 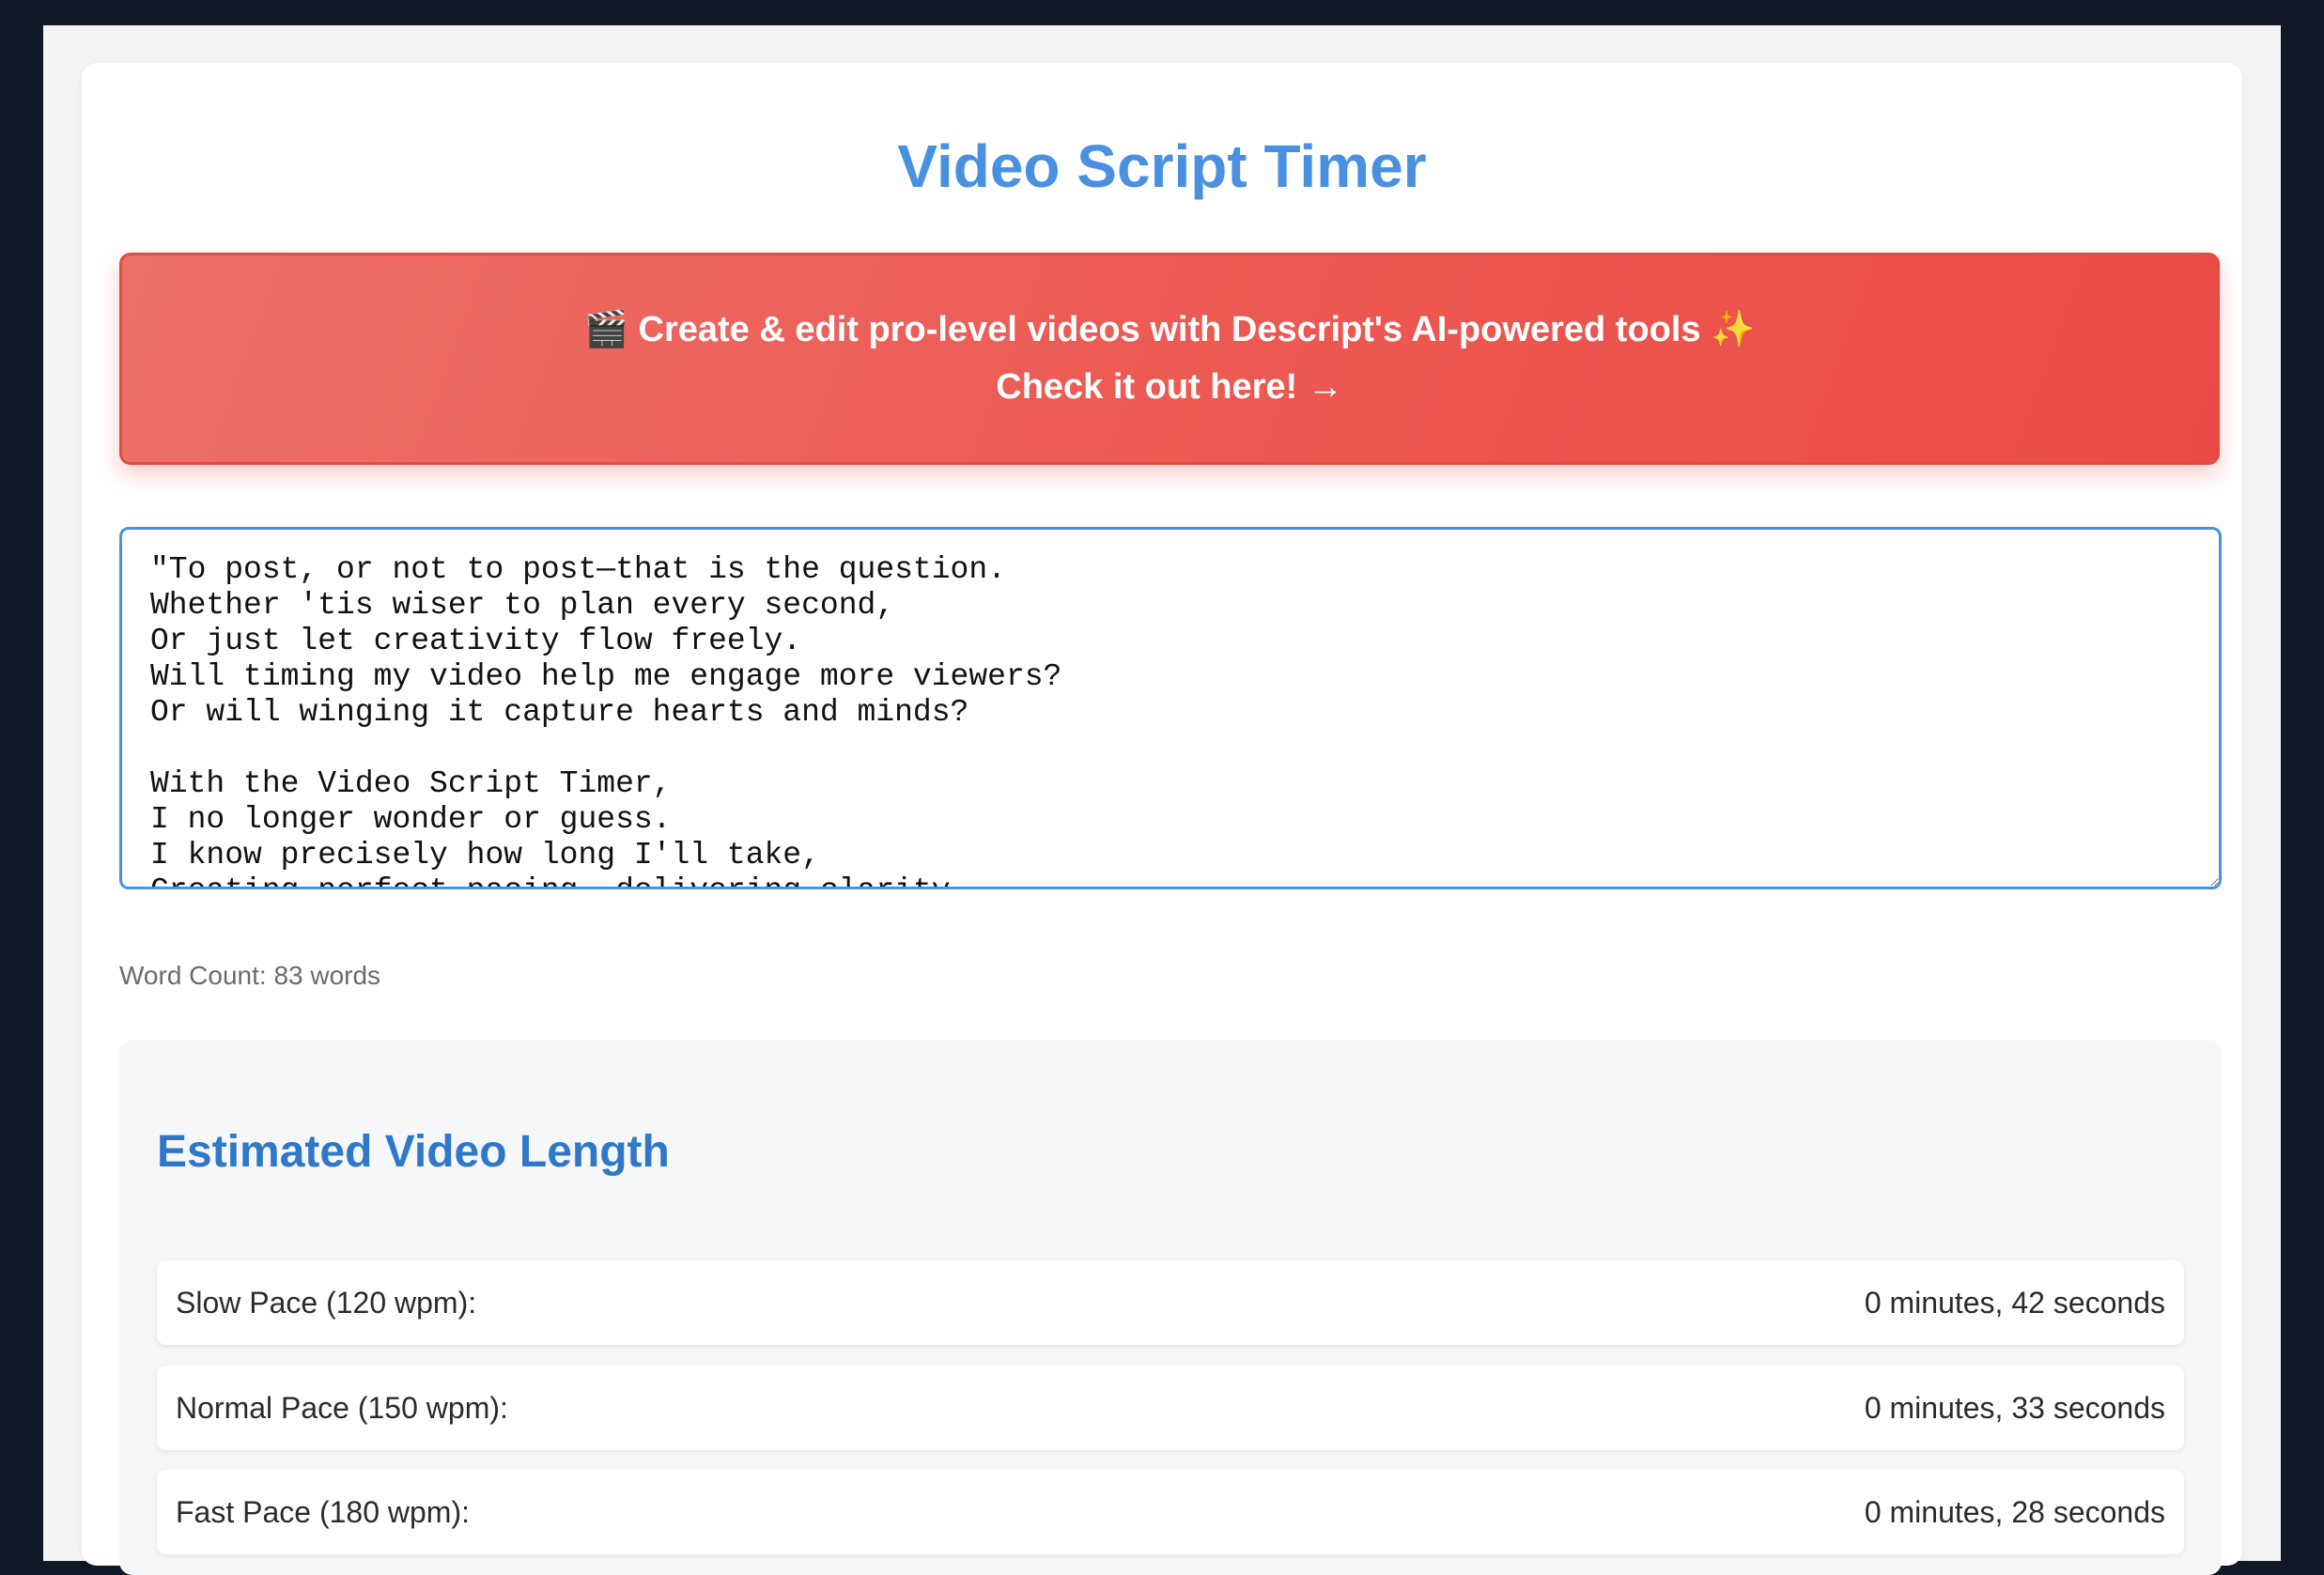 I want to click on page-title: Video Script Timer, so click(x=1162, y=166).